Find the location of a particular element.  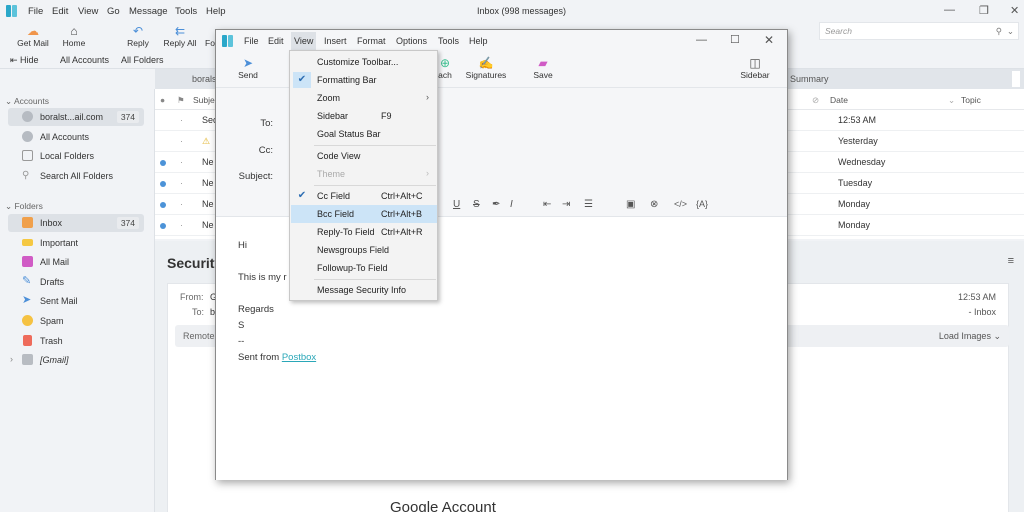

menu-item-newsgroups-field: Newsgroups Field is located at coordinates (364, 250).